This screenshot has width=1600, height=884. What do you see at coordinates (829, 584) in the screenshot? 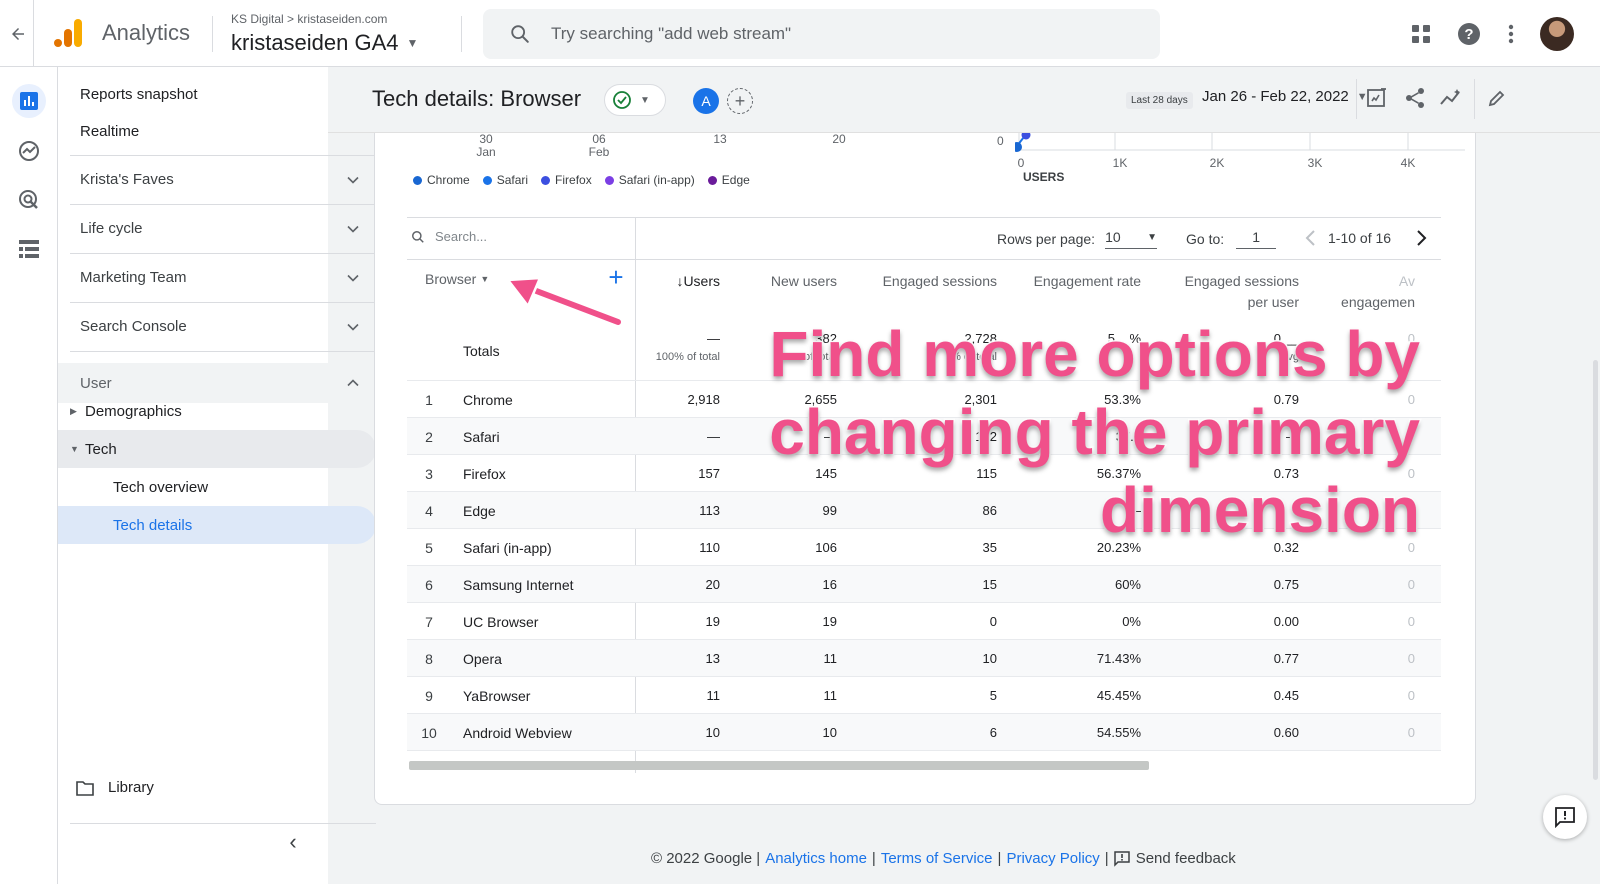
I see `cell-new-users: 16` at bounding box center [829, 584].